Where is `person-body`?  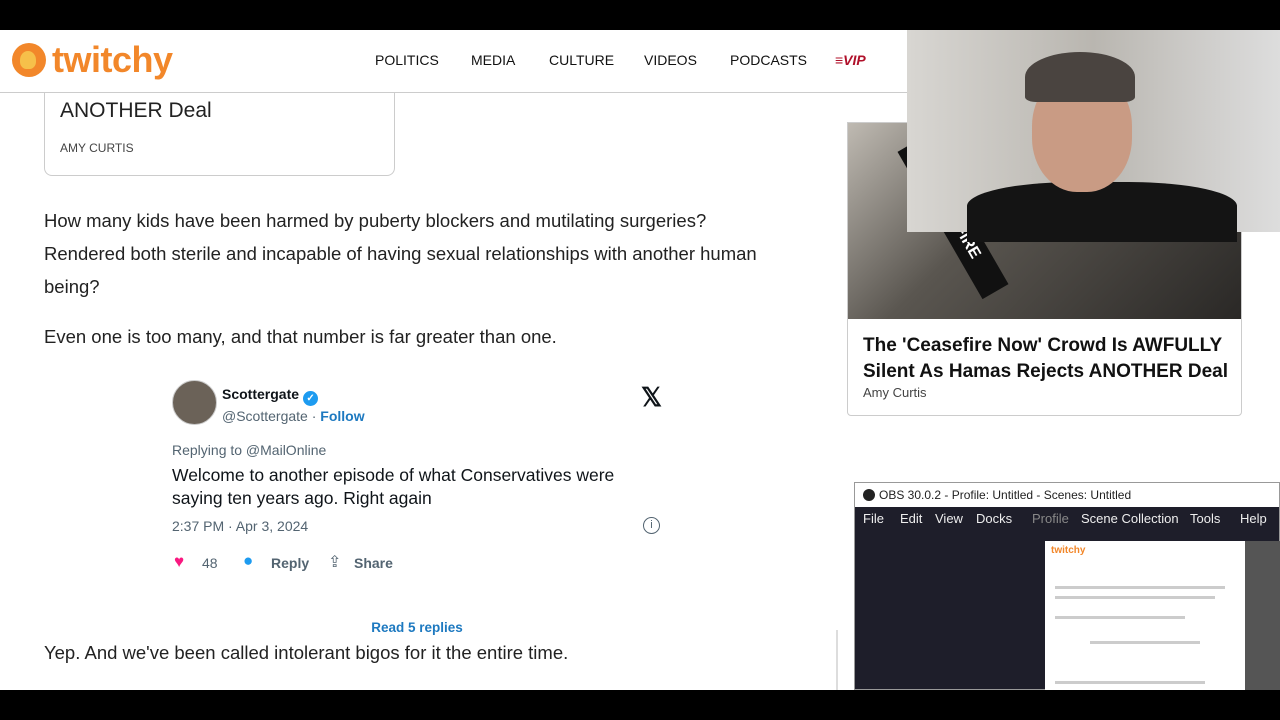
person-body is located at coordinates (1102, 212).